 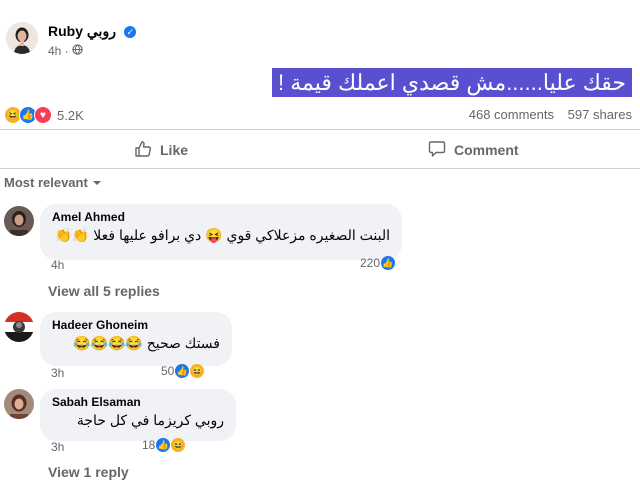 I want to click on comment-icon, so click(x=437, y=150).